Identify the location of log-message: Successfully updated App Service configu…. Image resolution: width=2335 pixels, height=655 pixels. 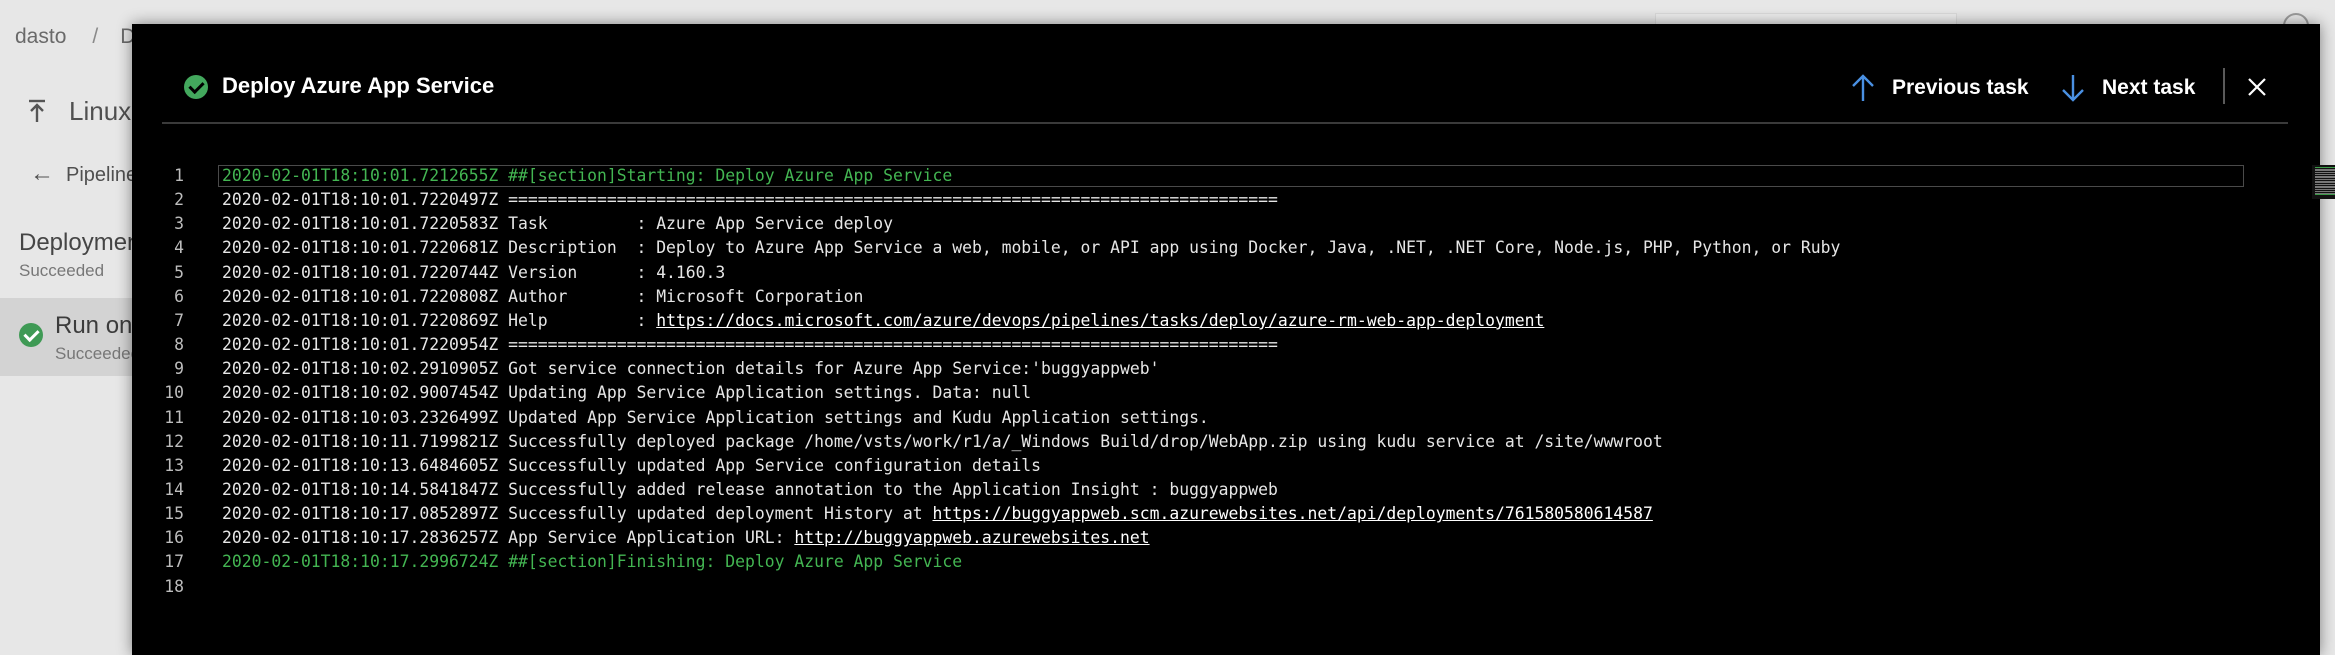
(775, 465).